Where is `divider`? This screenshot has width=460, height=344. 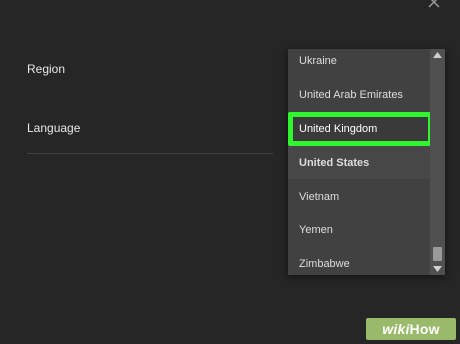 divider is located at coordinates (150, 153).